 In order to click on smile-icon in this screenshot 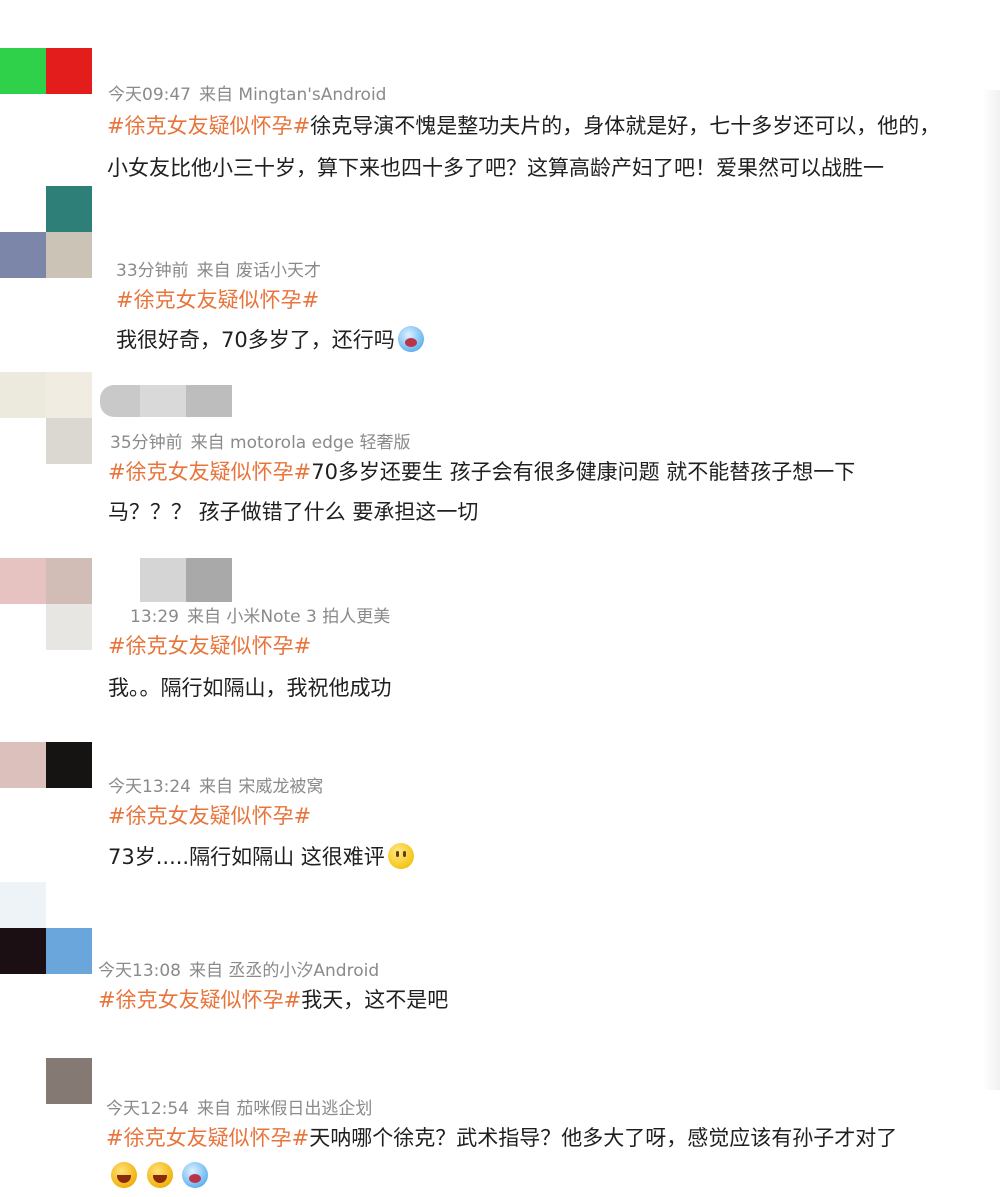, I will do `click(400, 856)`.